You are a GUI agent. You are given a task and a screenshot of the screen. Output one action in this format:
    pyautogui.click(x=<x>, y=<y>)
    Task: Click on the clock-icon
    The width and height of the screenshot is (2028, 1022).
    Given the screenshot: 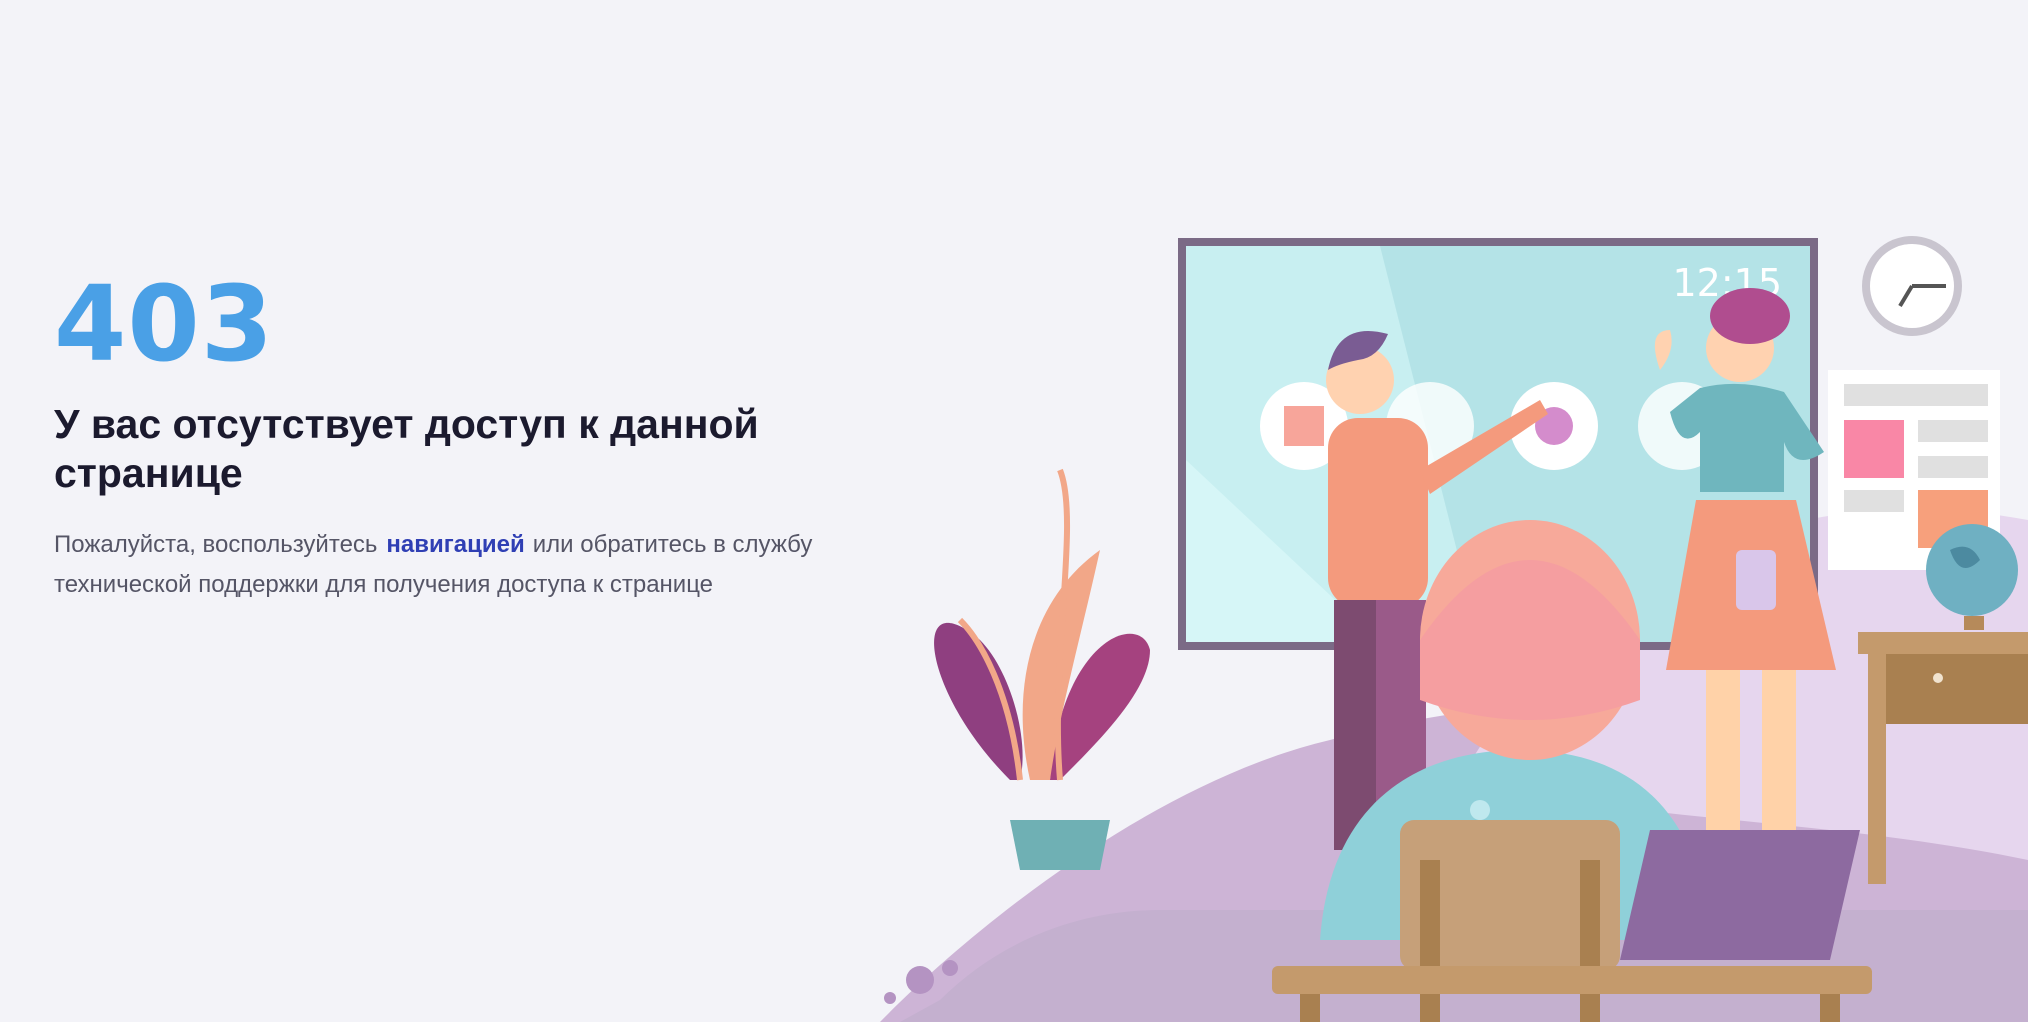 What is the action you would take?
    pyautogui.click(x=1912, y=286)
    